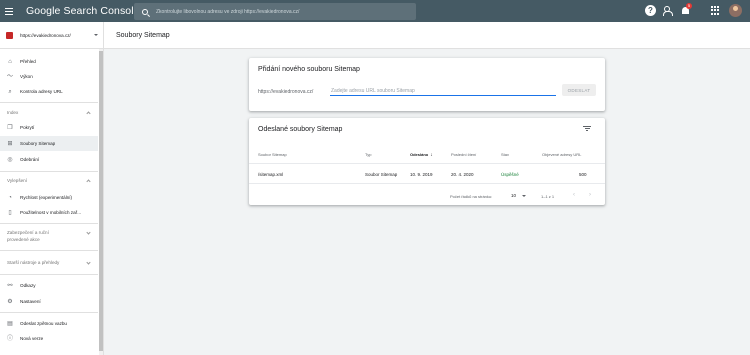  I want to click on sidebar-item-sitemaps: ⊞ Soubory Sitemap, so click(49, 143).